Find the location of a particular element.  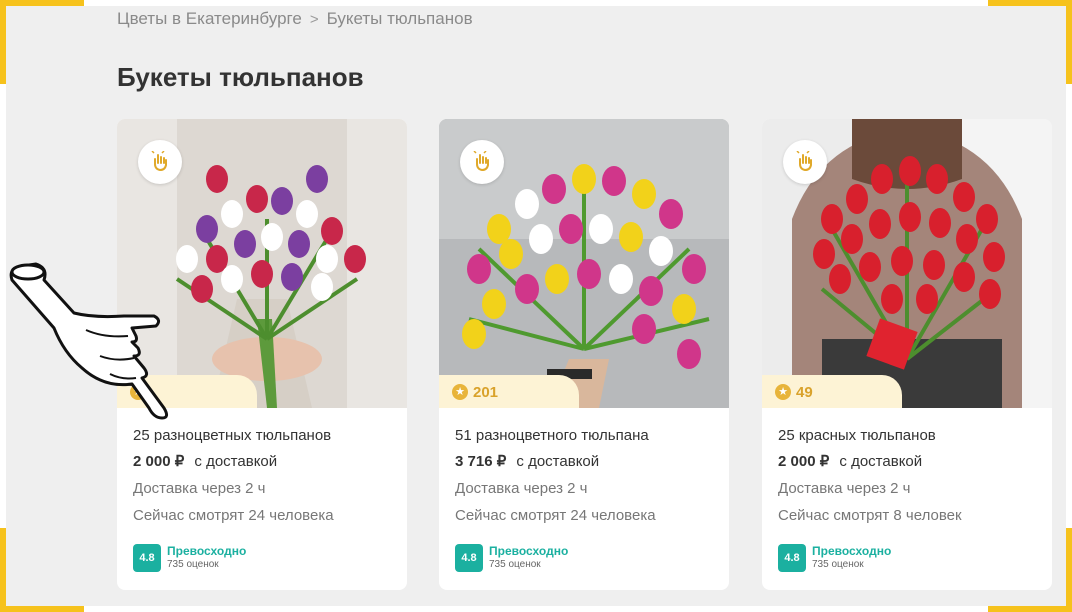

price-line: 3 716 ₽ с доставкой is located at coordinates (586, 461).